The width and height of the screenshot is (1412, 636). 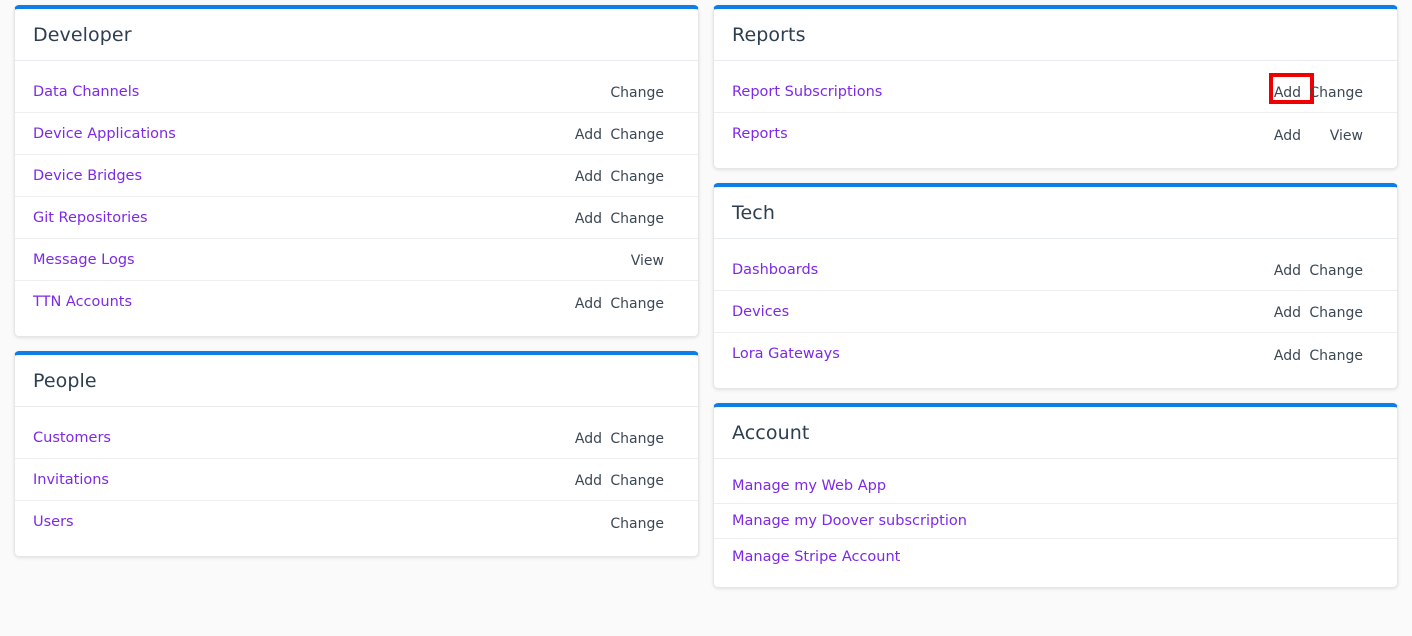 I want to click on model-link-device-bridges: Device Bridges, so click(x=286, y=176).